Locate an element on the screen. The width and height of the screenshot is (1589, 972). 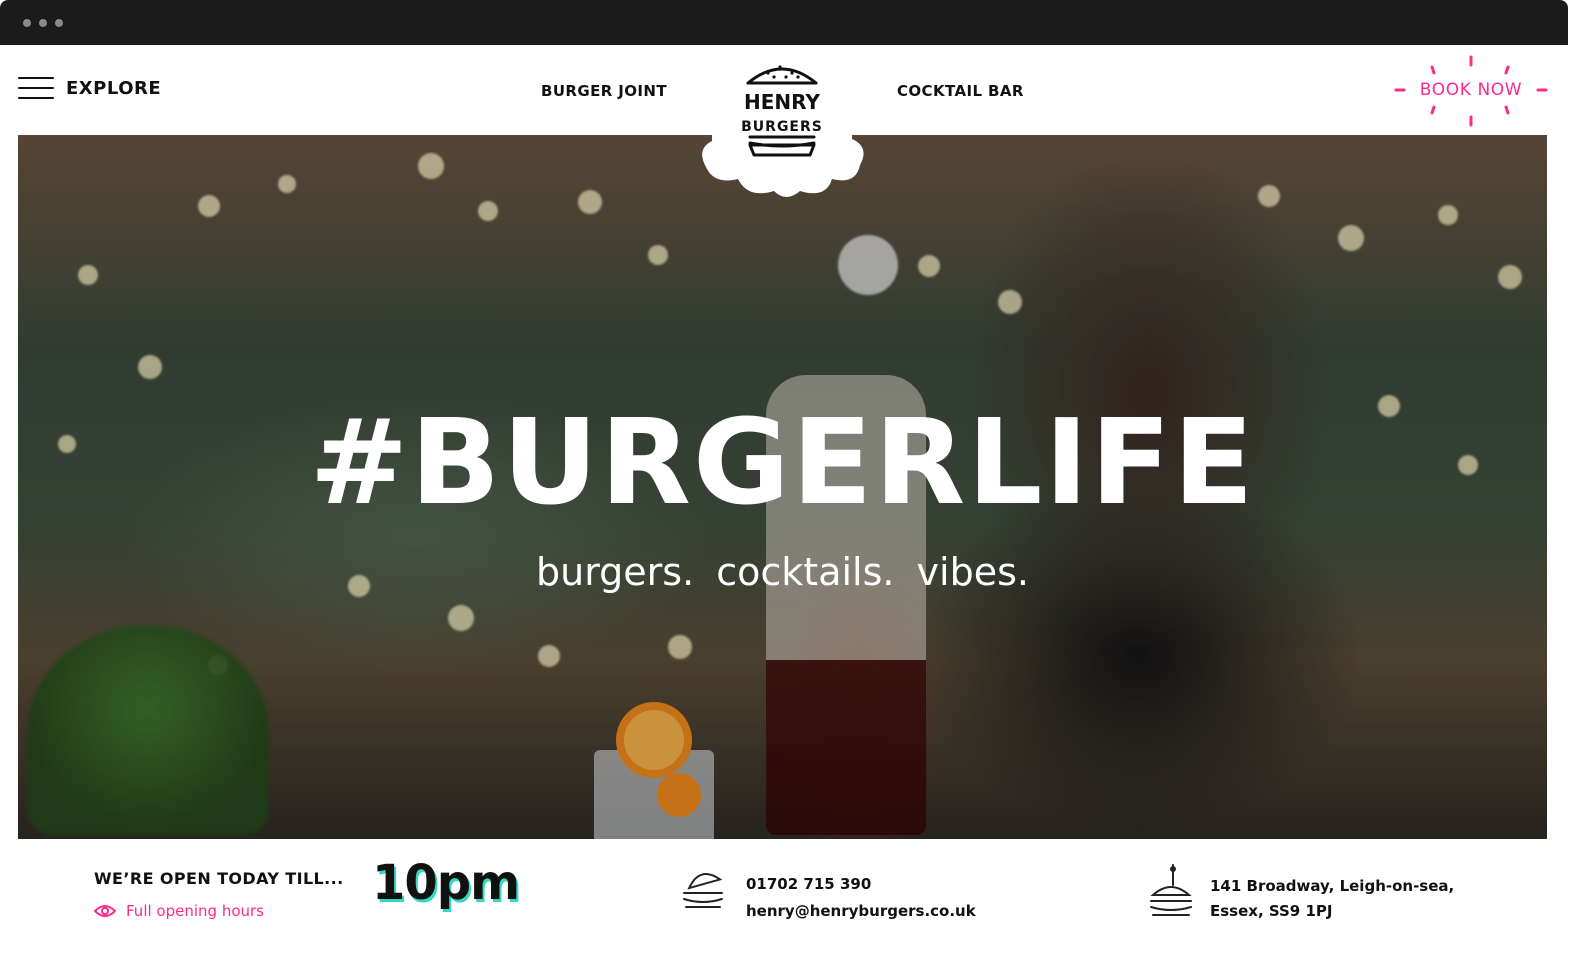
menu-icon is located at coordinates (36, 88).